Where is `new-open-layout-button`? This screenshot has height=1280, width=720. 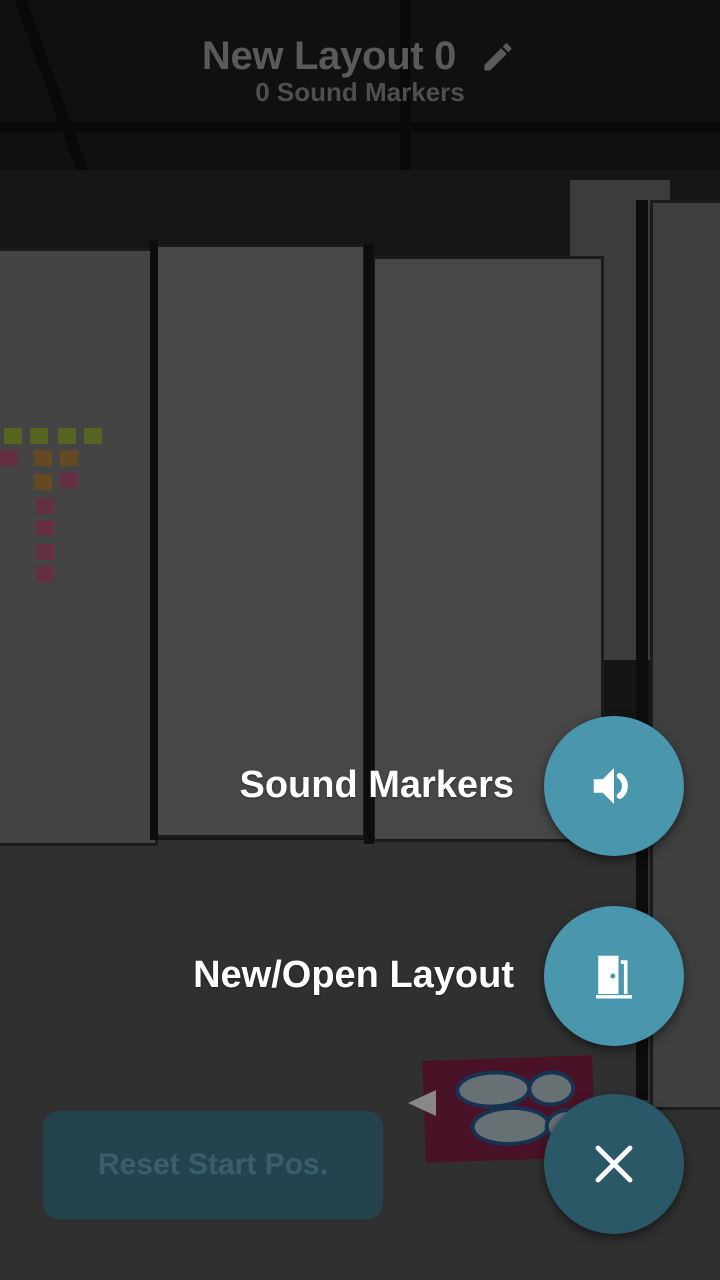 new-open-layout-button is located at coordinates (614, 976).